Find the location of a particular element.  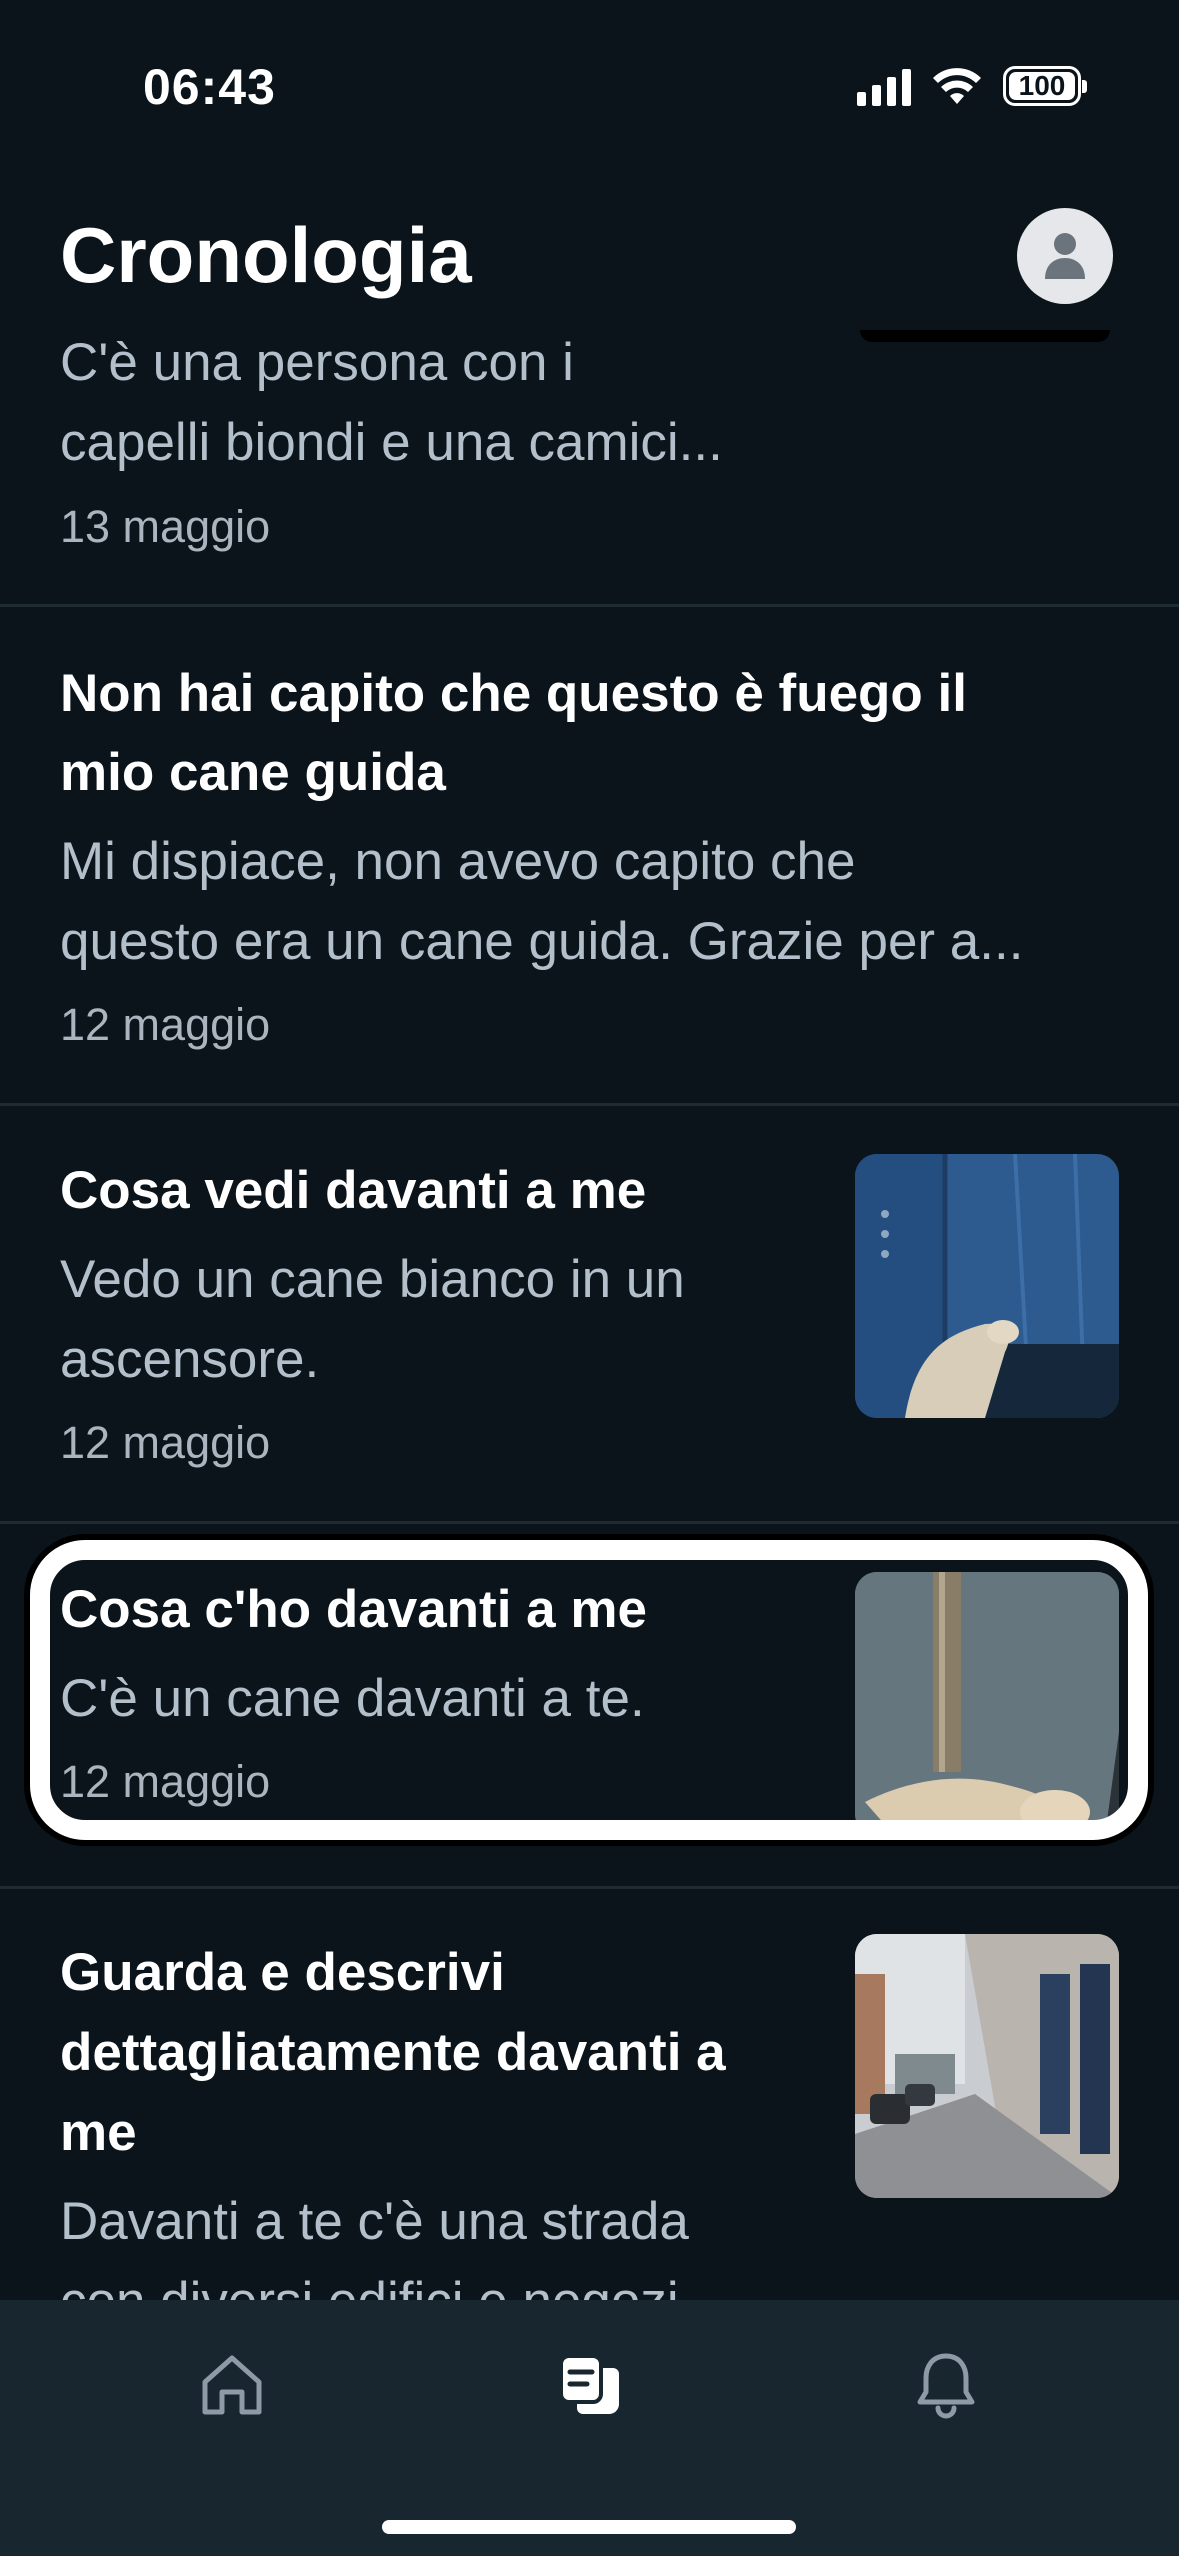

tab-history is located at coordinates (590, 2385).